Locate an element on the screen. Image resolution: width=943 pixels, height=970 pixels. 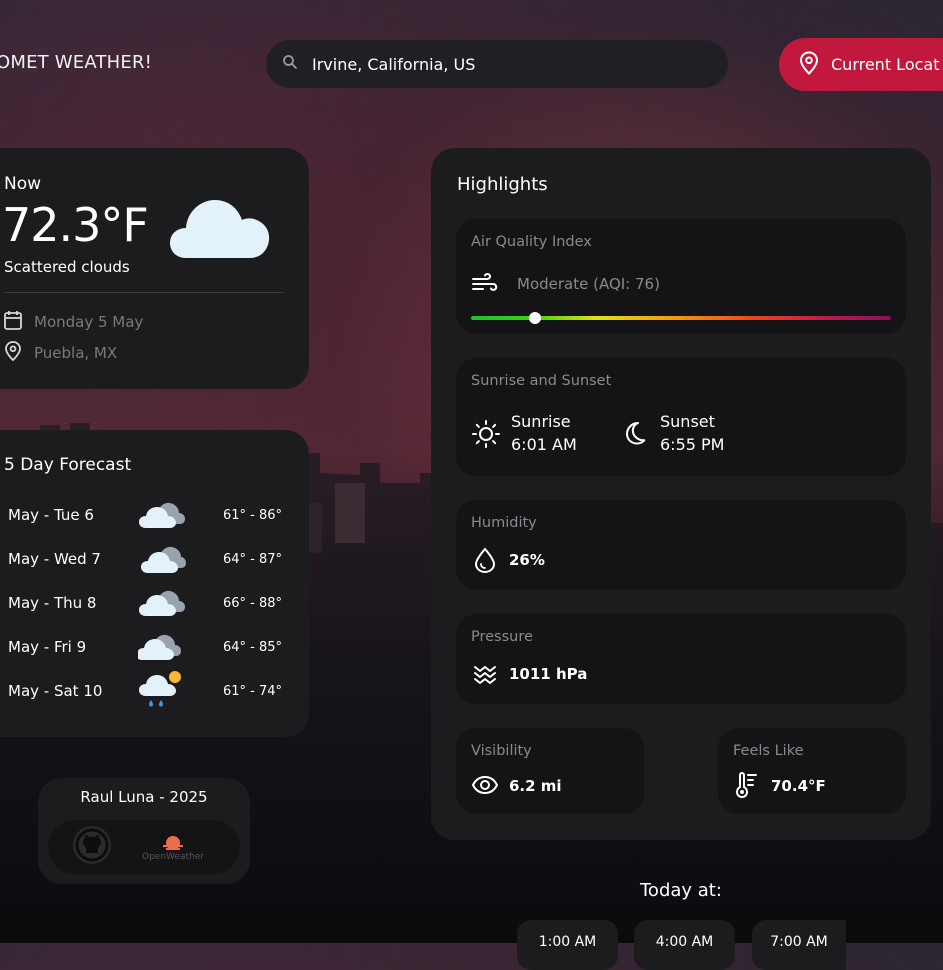
forecast-title: 5 Day Forecast is located at coordinates (68, 465).